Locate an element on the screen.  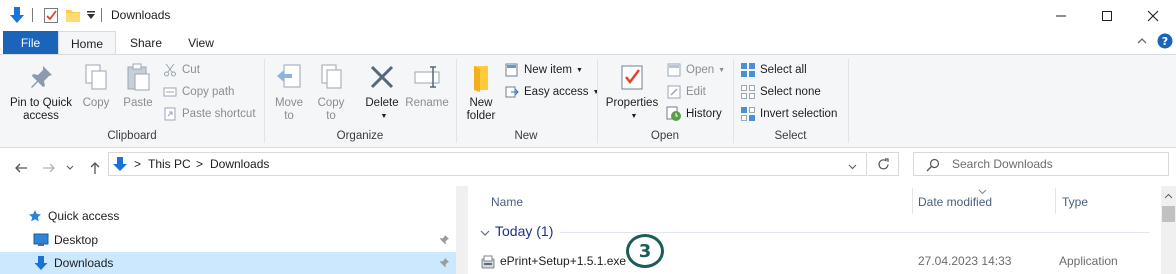
select-none-button: Select none is located at coordinates (780, 92).